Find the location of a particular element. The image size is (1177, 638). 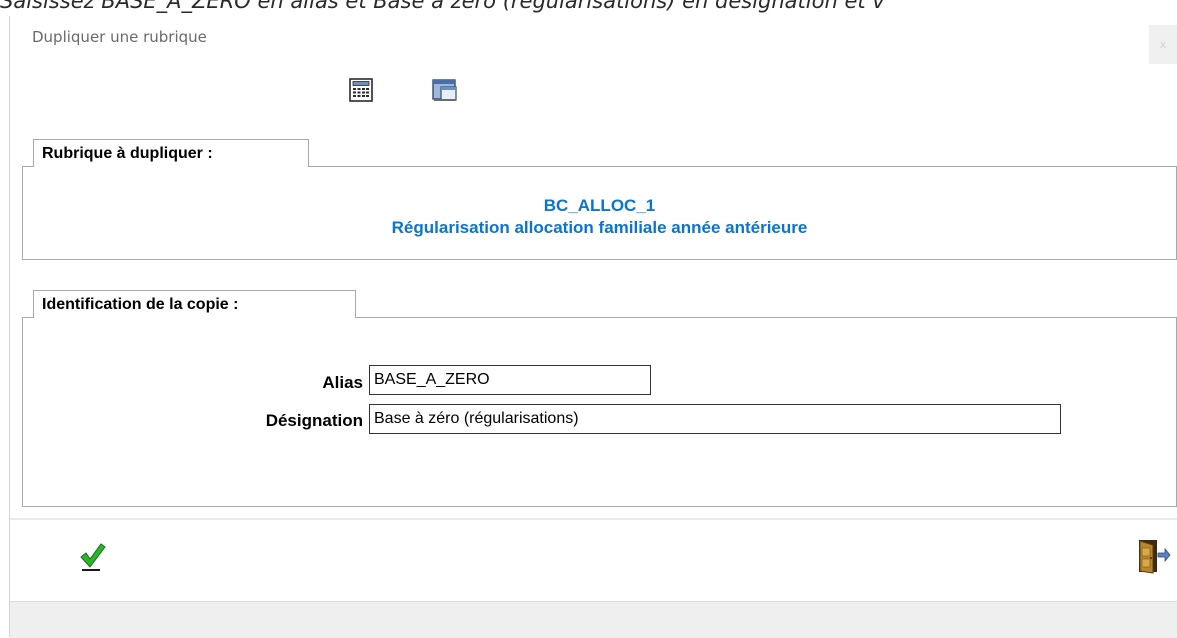

close-button: x is located at coordinates (1163, 44).